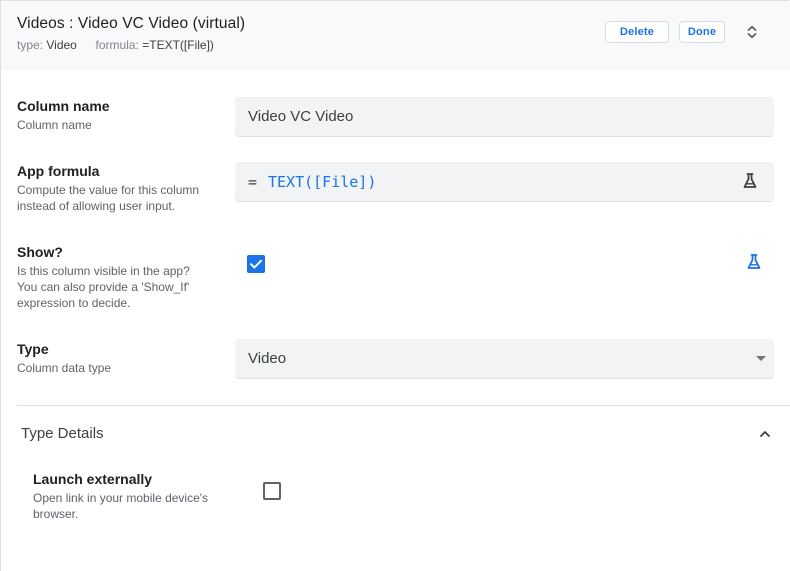  What do you see at coordinates (504, 182) in the screenshot?
I see `app-formula-input: = TEXT([File])` at bounding box center [504, 182].